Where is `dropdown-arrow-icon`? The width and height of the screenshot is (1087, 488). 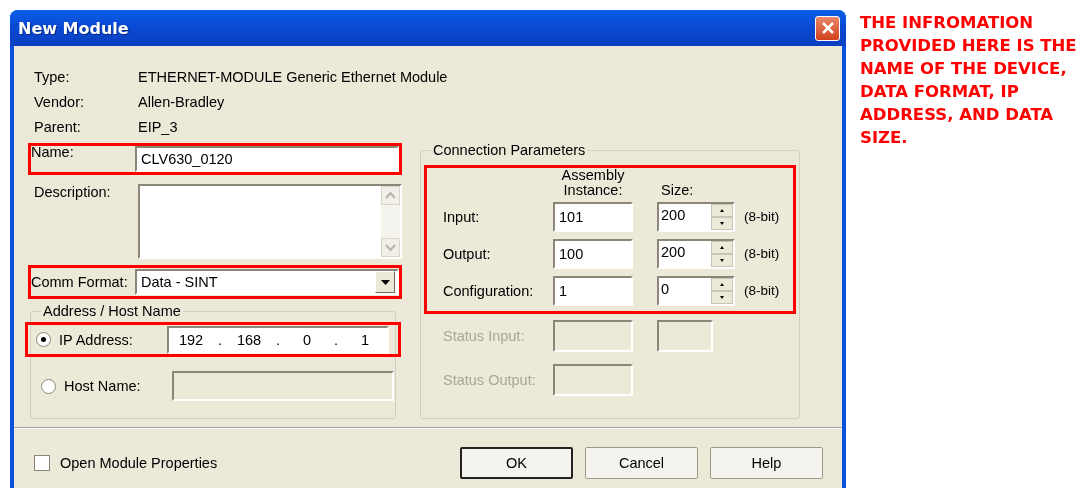
dropdown-arrow-icon is located at coordinates (385, 282).